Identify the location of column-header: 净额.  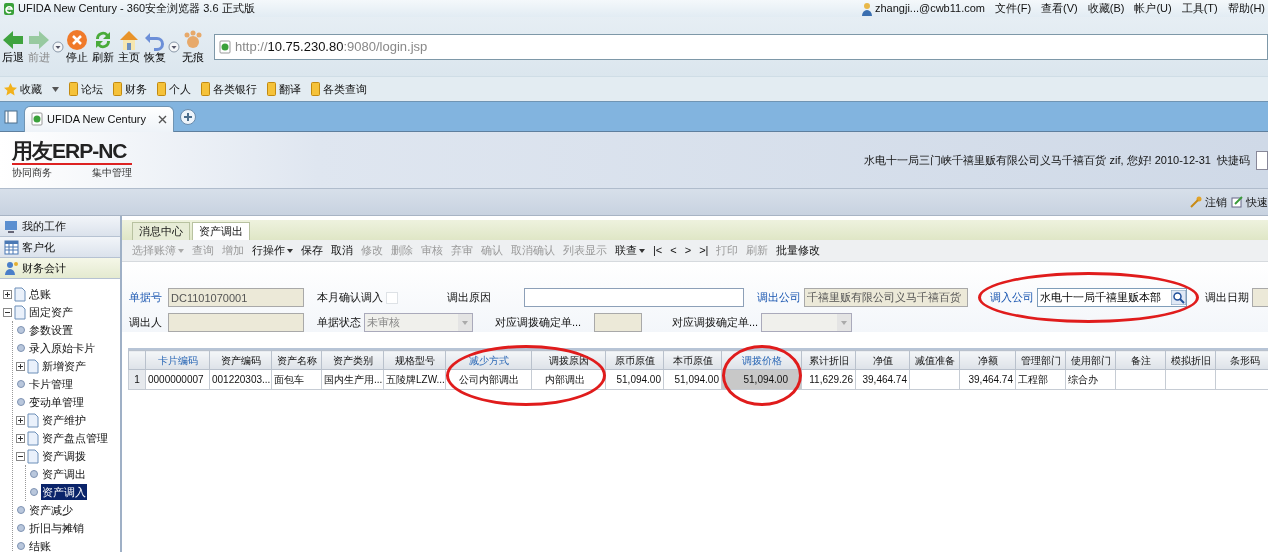
(987, 360).